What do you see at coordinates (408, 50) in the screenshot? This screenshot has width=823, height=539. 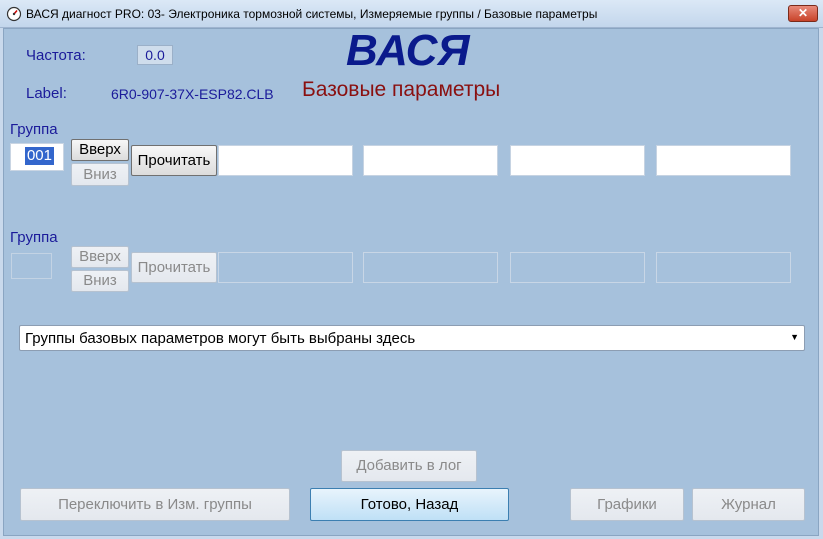 I see `app-title: ВАСЯ` at bounding box center [408, 50].